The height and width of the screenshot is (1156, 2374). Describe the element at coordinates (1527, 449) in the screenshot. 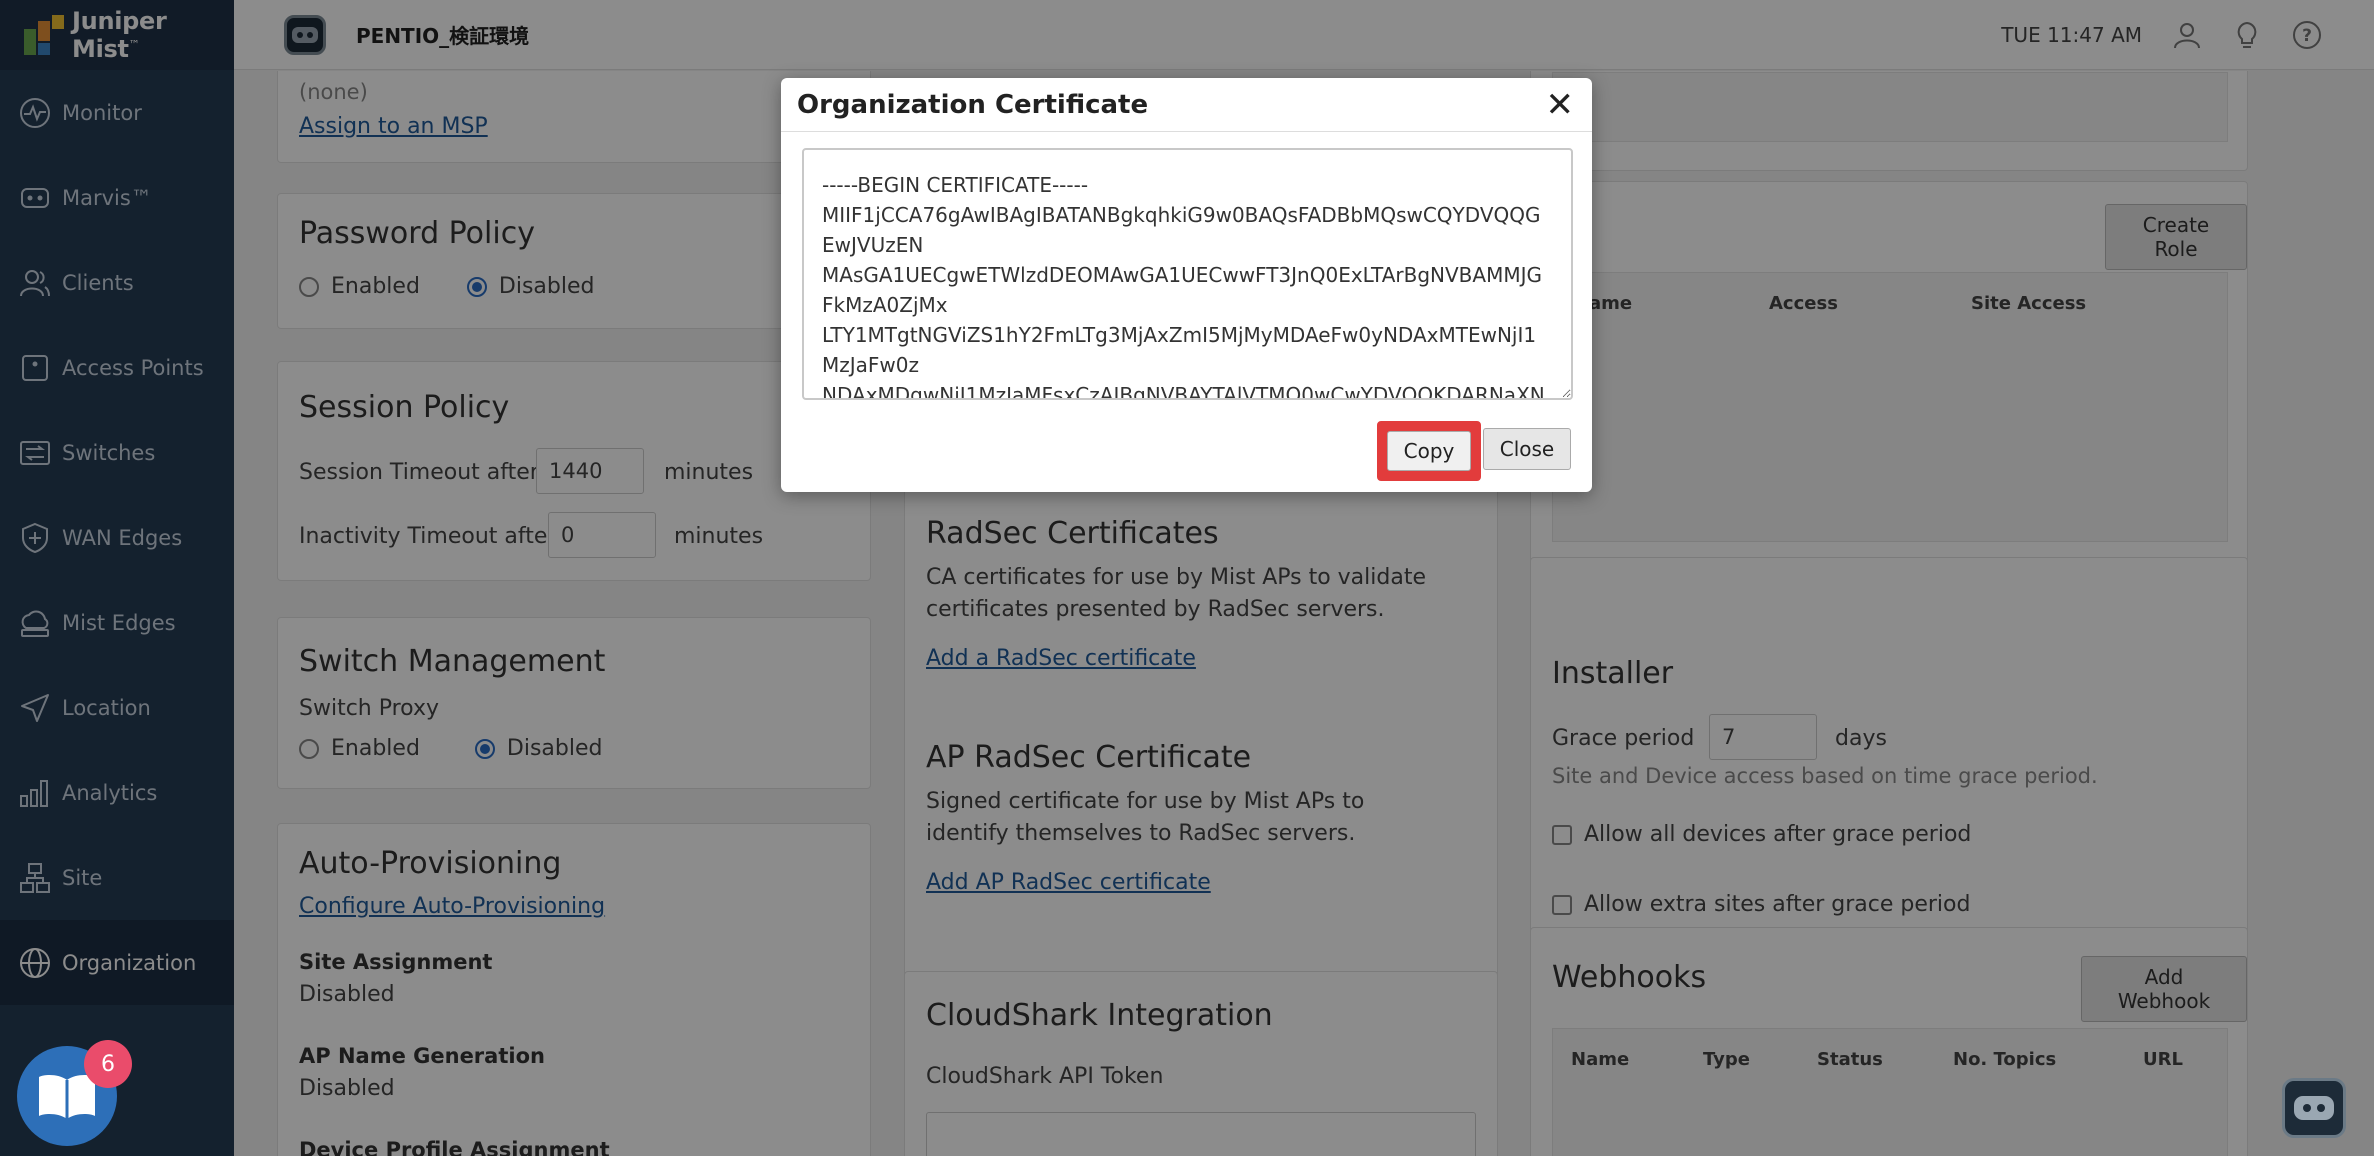

I see `close-button: Close` at that location.